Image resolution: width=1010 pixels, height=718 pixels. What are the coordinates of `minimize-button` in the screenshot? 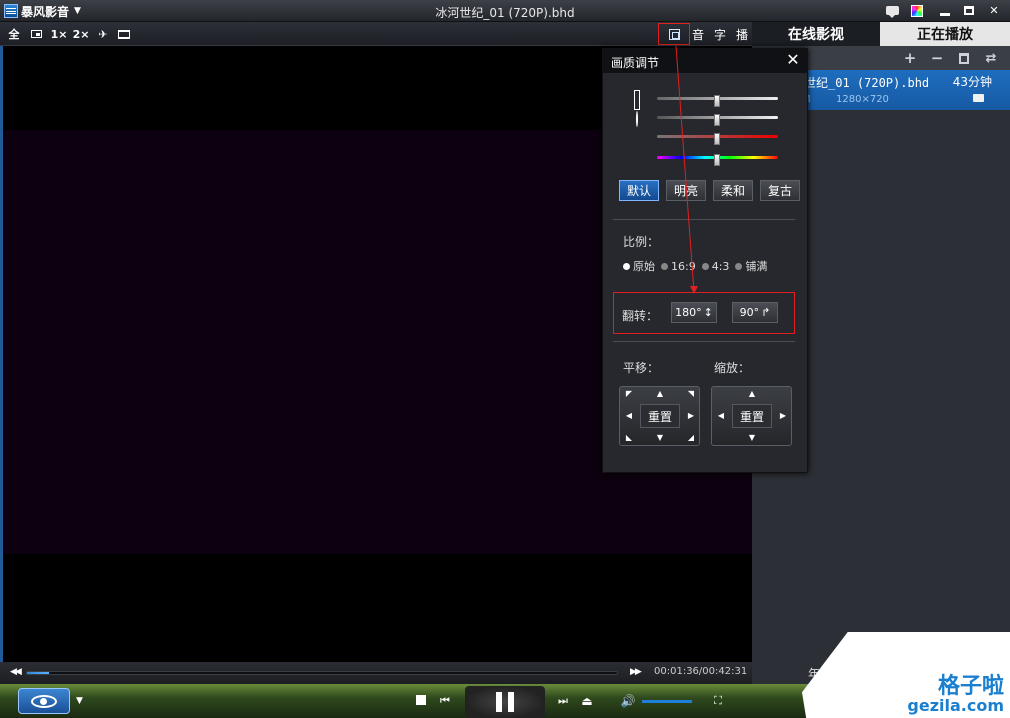 It's located at (945, 10).